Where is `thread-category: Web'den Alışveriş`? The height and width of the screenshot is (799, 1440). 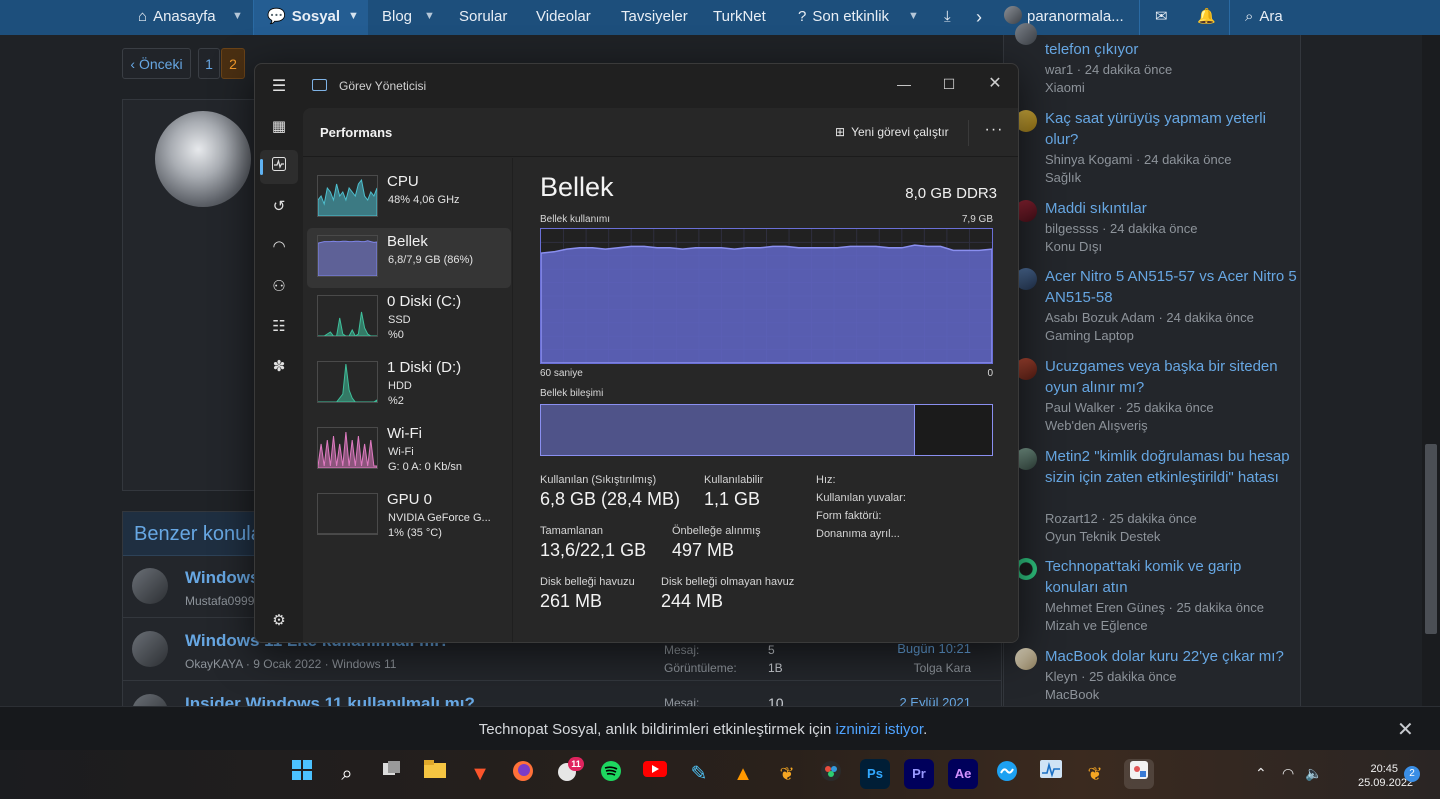 thread-category: Web'den Alışveriş is located at coordinates (1096, 425).